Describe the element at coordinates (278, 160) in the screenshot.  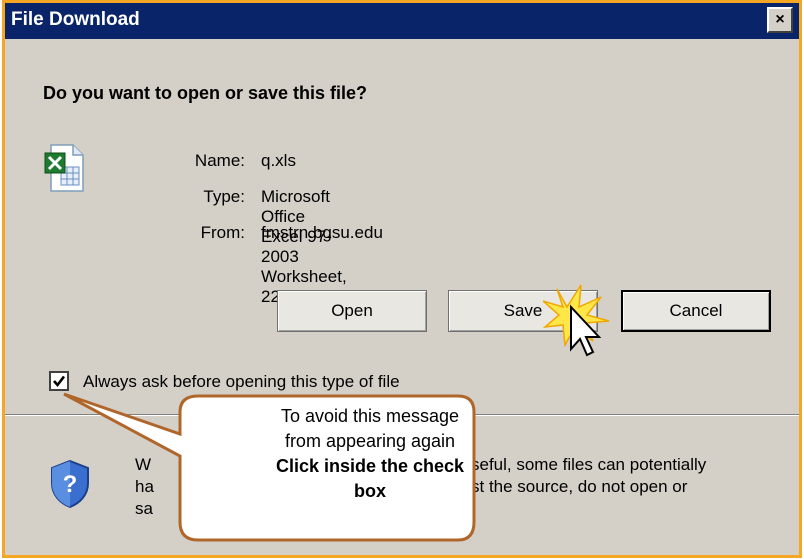
I see `name-value: q.xls` at that location.